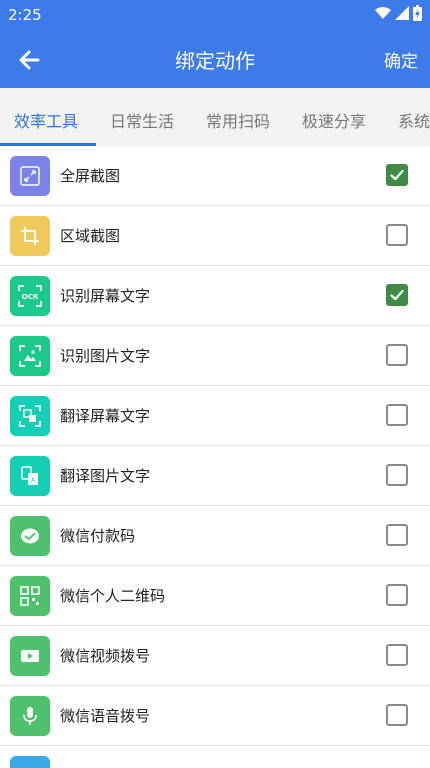 This screenshot has height=768, width=430. I want to click on category-tabs: 效率工具 日常生活 常用扫码 极速分享 系统, so click(215, 117).